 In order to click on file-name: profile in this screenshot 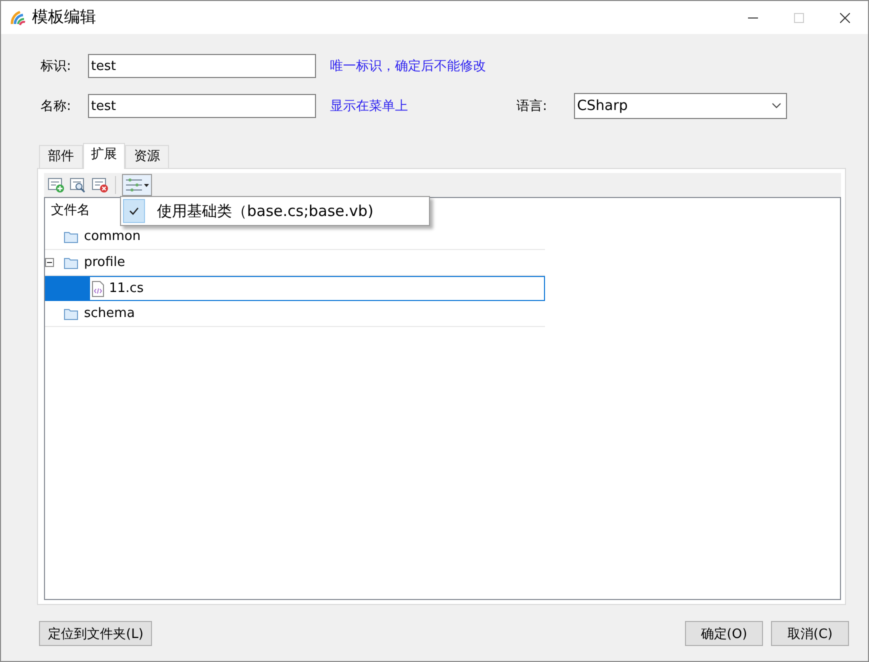, I will do `click(105, 262)`.